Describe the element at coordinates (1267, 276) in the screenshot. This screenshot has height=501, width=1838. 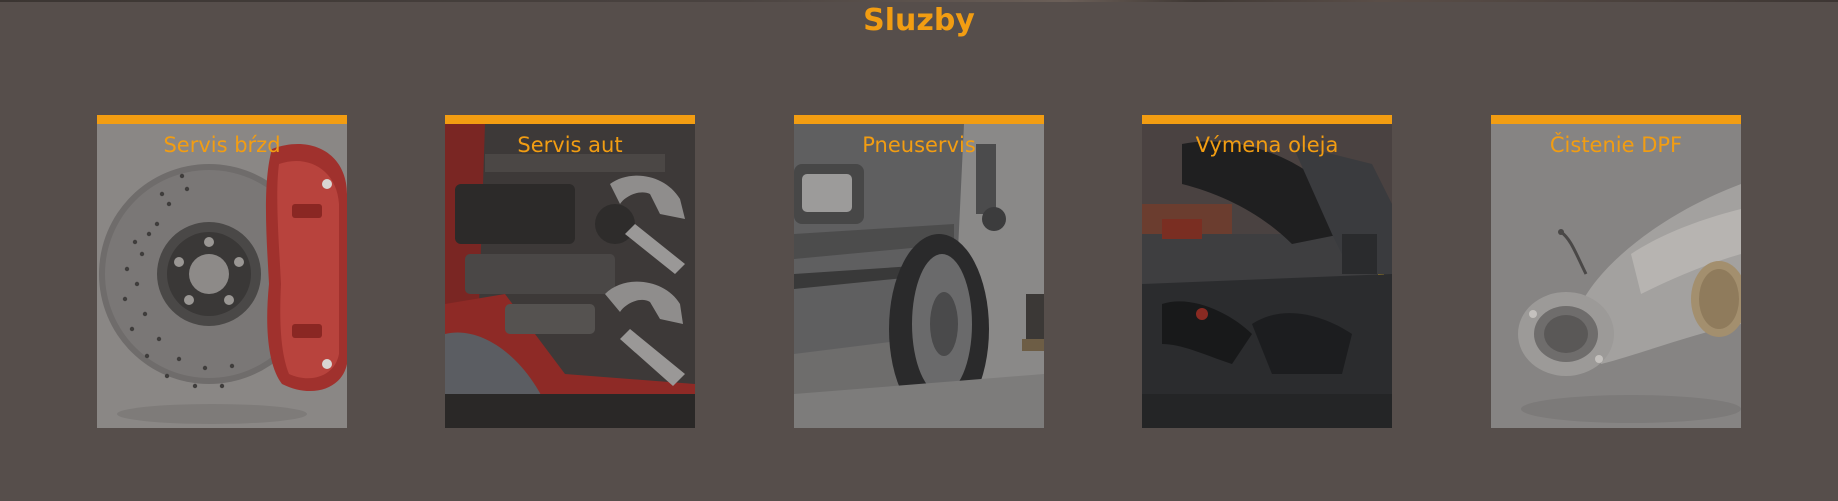
I see `oil-change-engine-image` at that location.